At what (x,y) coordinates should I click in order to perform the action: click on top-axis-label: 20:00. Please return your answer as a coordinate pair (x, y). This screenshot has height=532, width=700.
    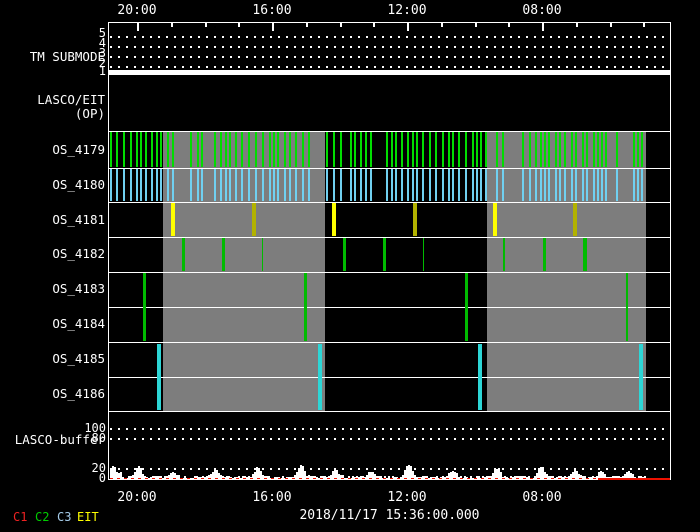
    Looking at the image, I should click on (137, 10).